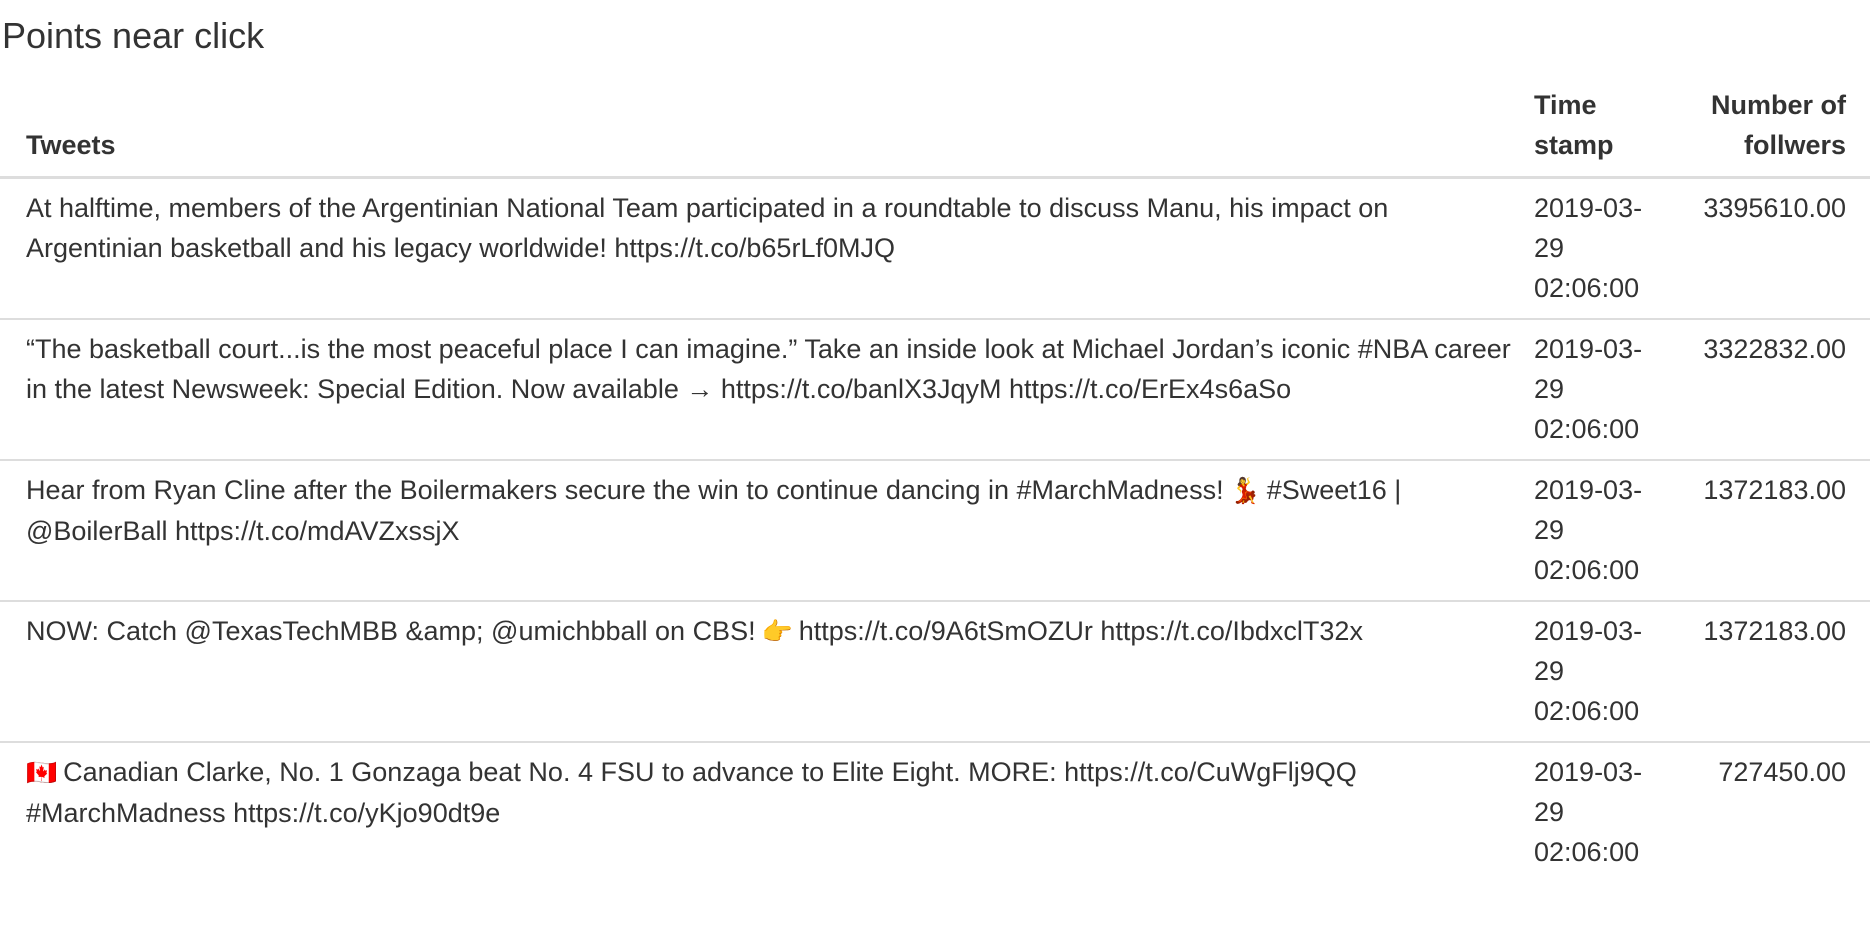 The image size is (1874, 926). Describe the element at coordinates (777, 631) in the screenshot. I see `pointing-hand-emoji-icon: 👉` at that location.